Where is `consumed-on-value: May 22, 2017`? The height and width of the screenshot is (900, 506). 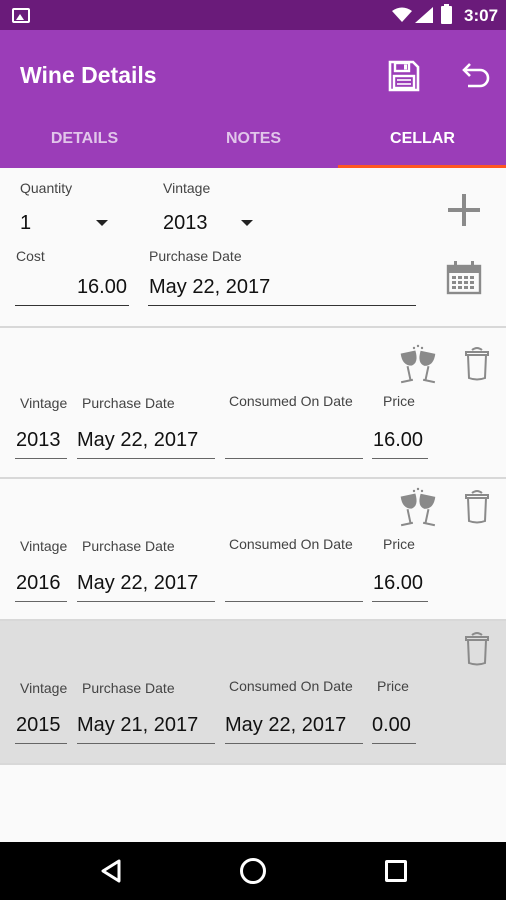 consumed-on-value: May 22, 2017 is located at coordinates (286, 725).